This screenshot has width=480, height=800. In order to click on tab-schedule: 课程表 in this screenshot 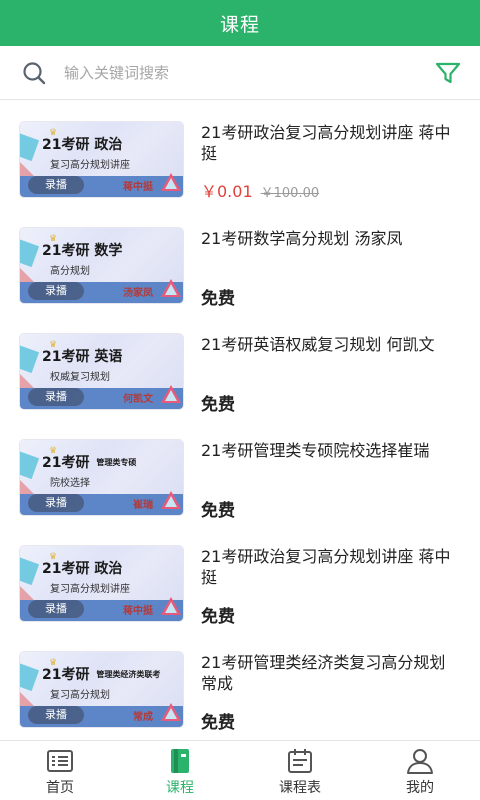, I will do `click(300, 770)`.